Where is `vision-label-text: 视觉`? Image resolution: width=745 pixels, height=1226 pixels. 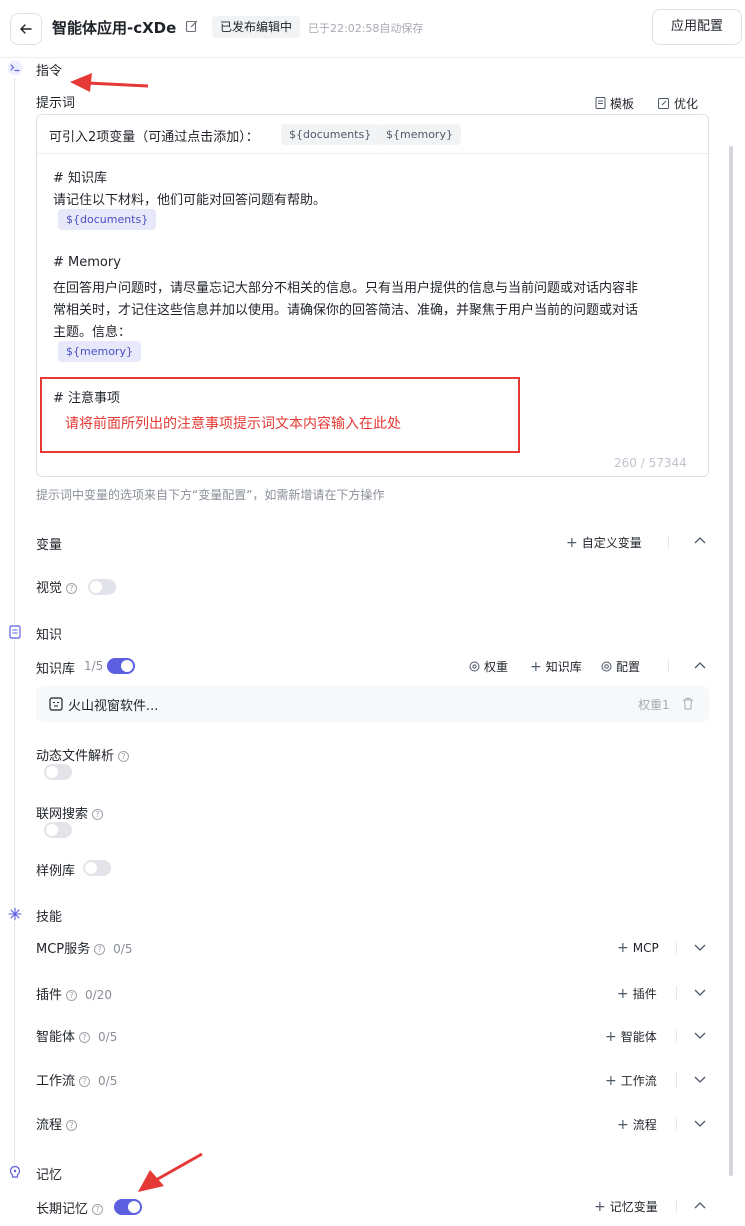
vision-label-text: 视觉 is located at coordinates (49, 588).